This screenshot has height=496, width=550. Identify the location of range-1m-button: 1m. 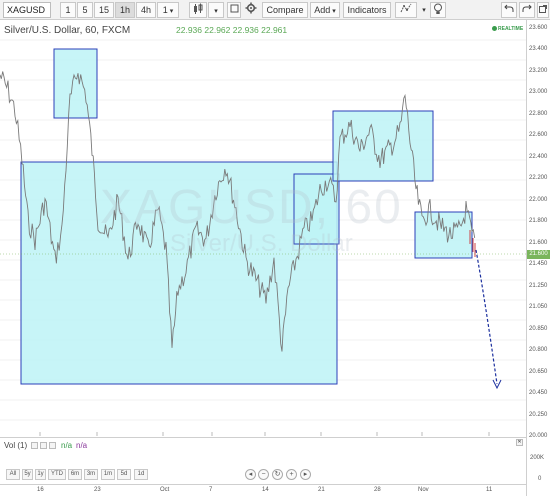
(108, 474).